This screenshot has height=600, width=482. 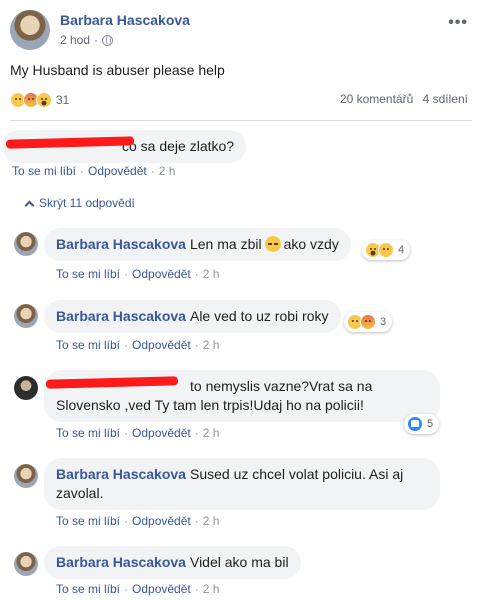 What do you see at coordinates (239, 562) in the screenshot?
I see `comment-text: Videl ako ma bil` at bounding box center [239, 562].